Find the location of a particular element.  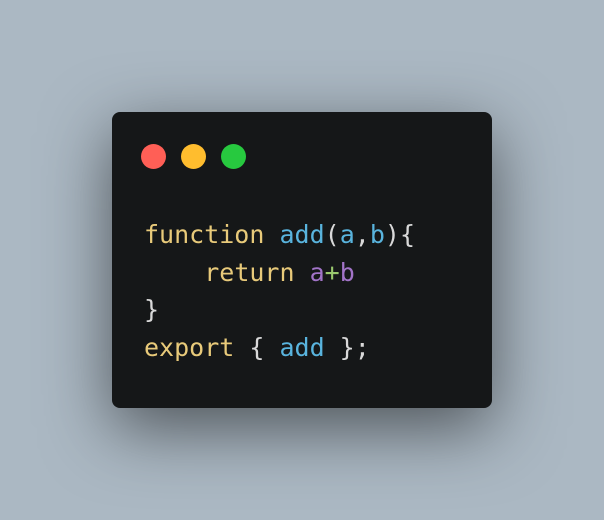

code-token: ){ is located at coordinates (399, 234).